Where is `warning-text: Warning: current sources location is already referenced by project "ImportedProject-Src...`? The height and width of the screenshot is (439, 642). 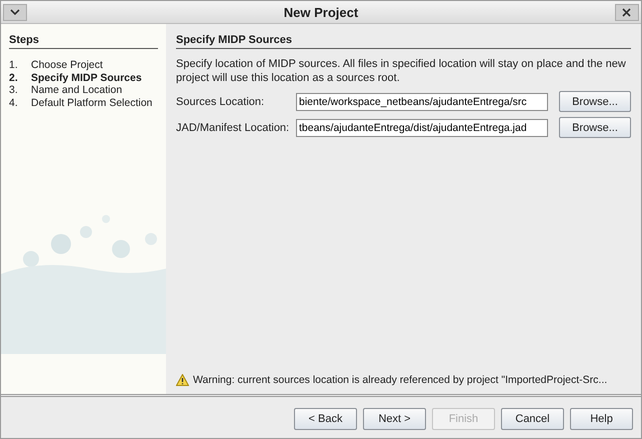 warning-text: Warning: current sources location is already referenced by project "ImportedProject-Src... is located at coordinates (400, 380).